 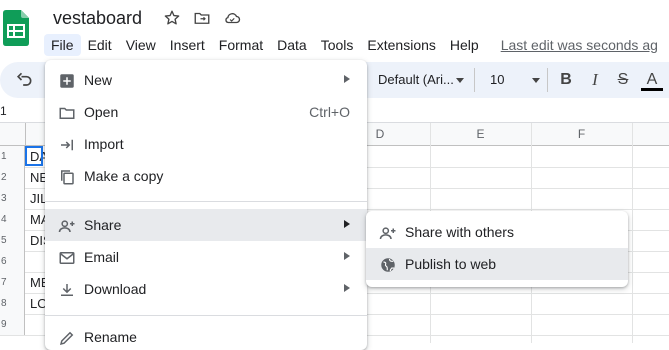 What do you see at coordinates (632, 233) in the screenshot?
I see `column-gridline` at bounding box center [632, 233].